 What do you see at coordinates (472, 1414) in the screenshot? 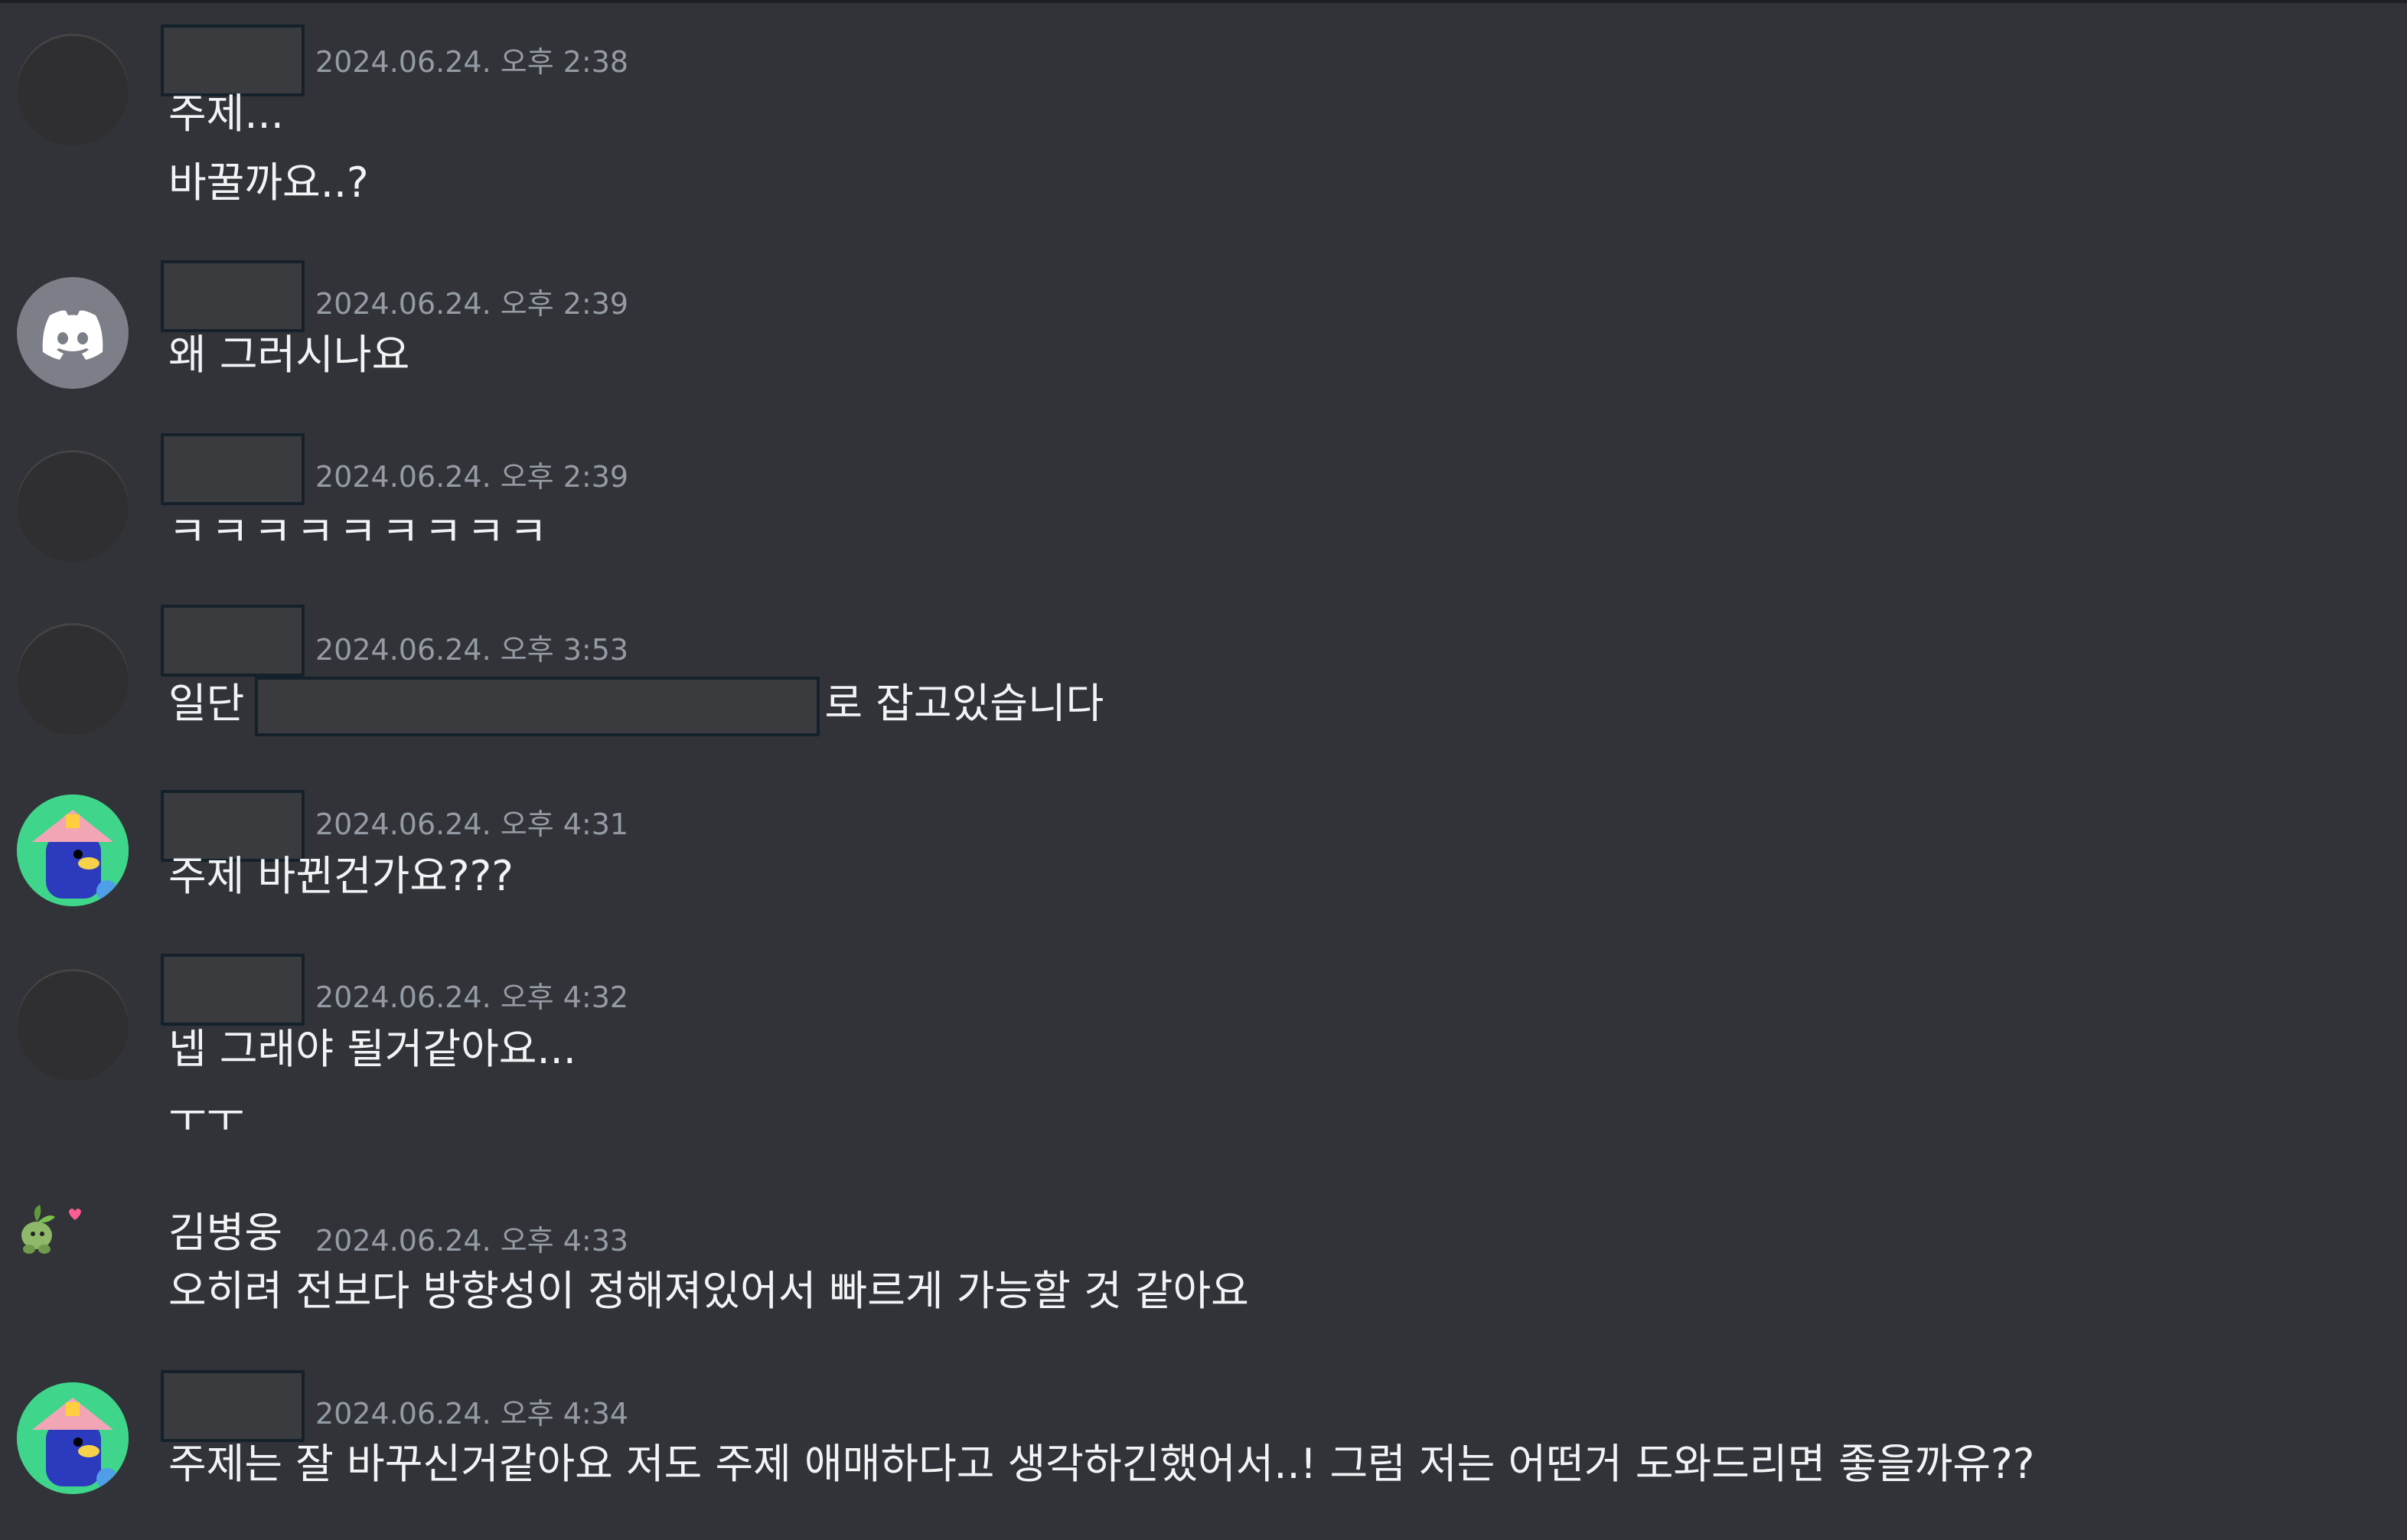
I see `message-timestamp: 2024.06.24. 오후 4:34` at bounding box center [472, 1414].